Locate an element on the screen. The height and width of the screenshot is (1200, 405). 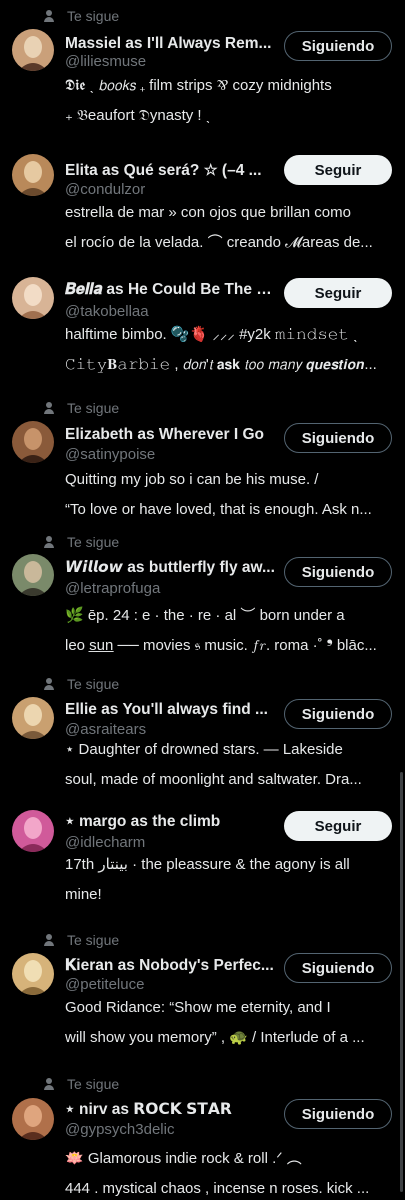
display-name: Elizabeth as Wherever I Go is located at coordinates (170, 435).